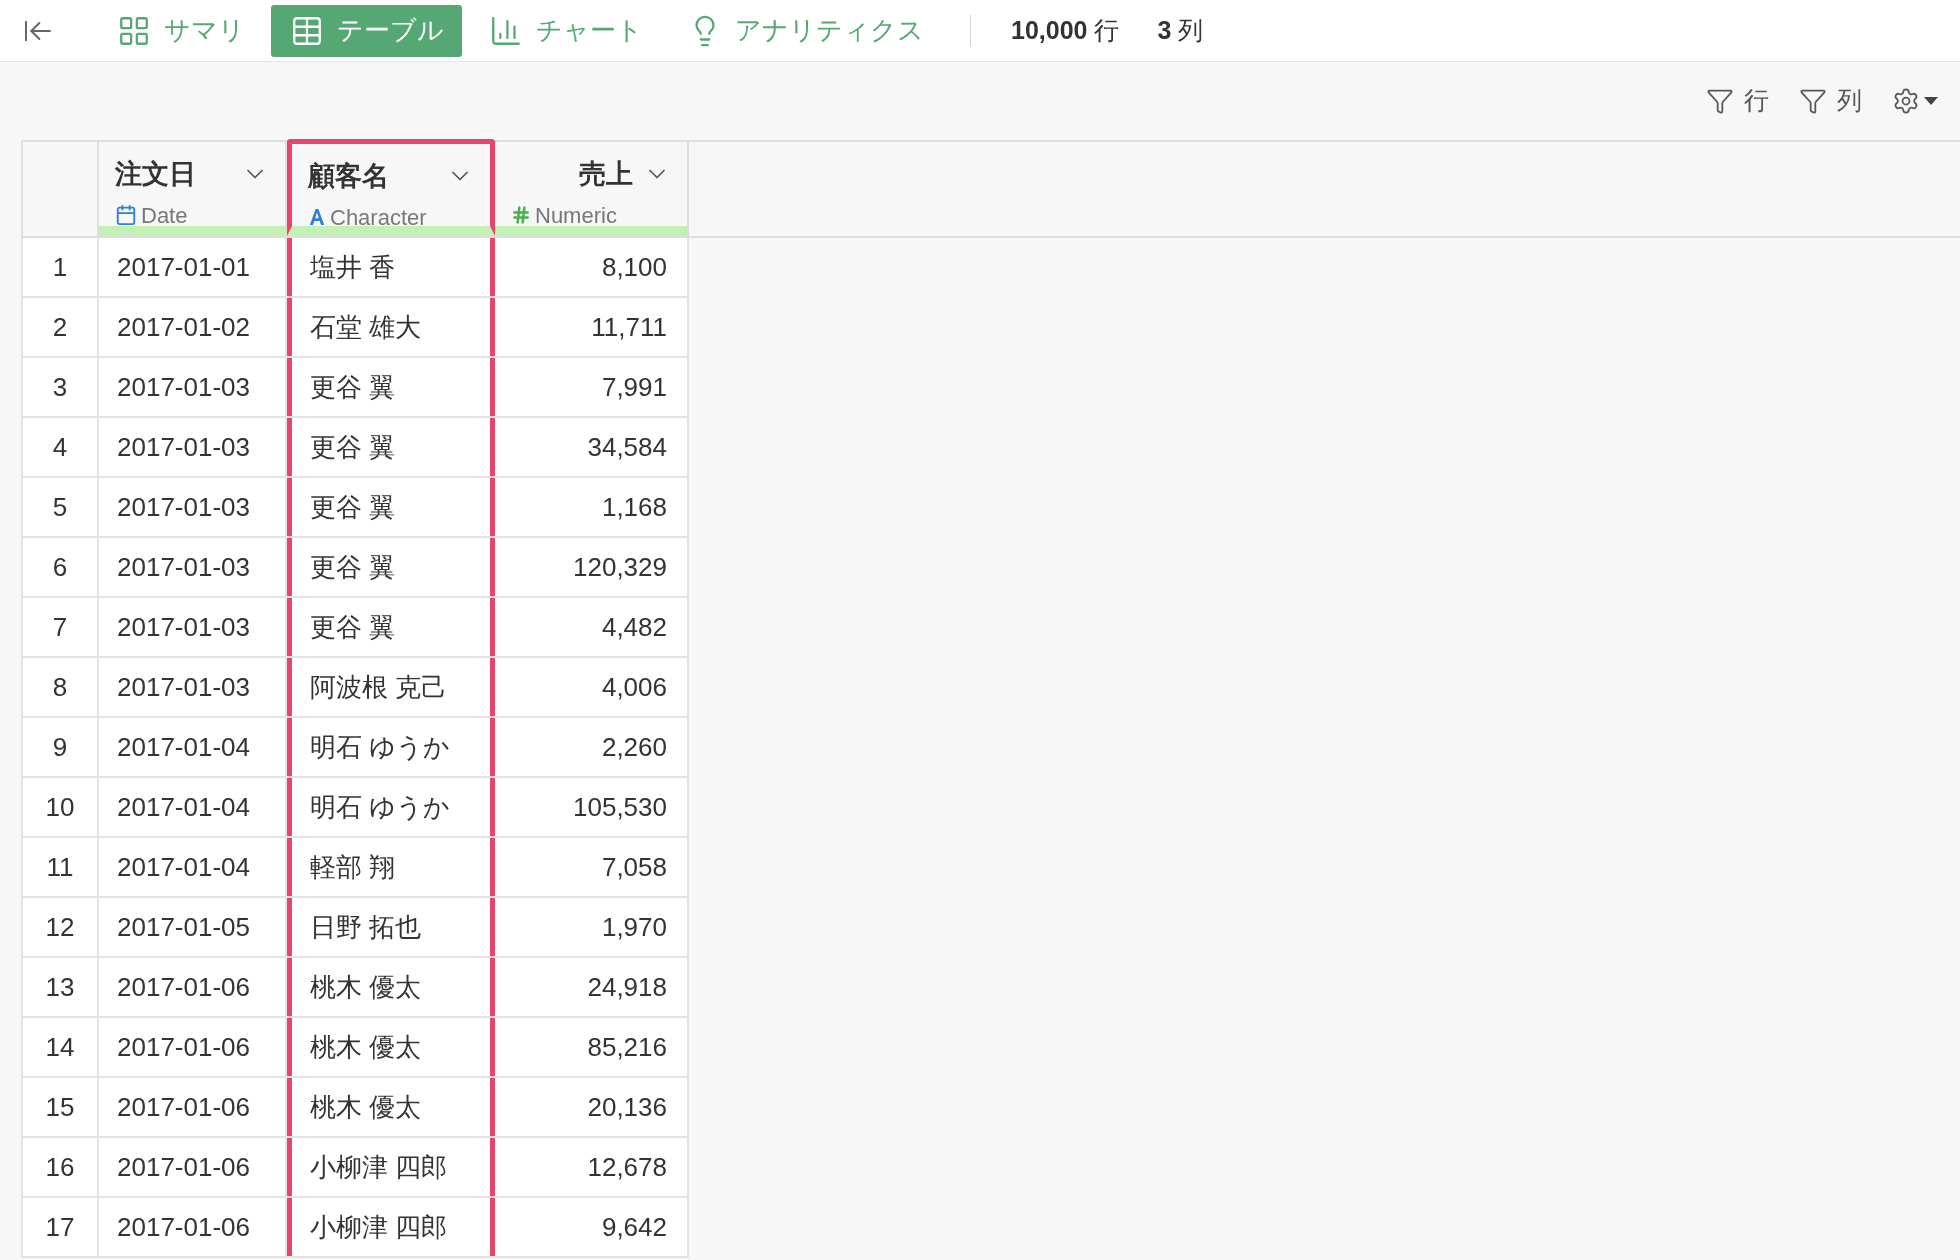 The height and width of the screenshot is (1260, 1960). What do you see at coordinates (60, 987) in the screenshot?
I see `row-number: 13` at bounding box center [60, 987].